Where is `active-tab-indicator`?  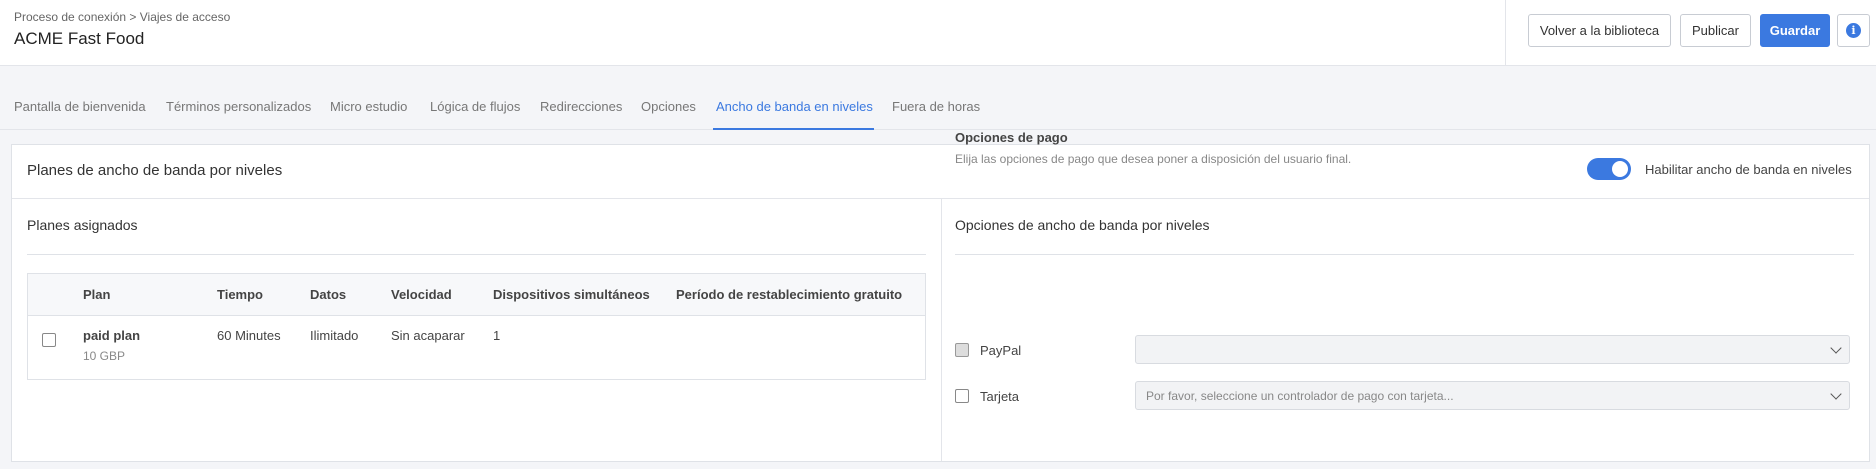 active-tab-indicator is located at coordinates (793, 129).